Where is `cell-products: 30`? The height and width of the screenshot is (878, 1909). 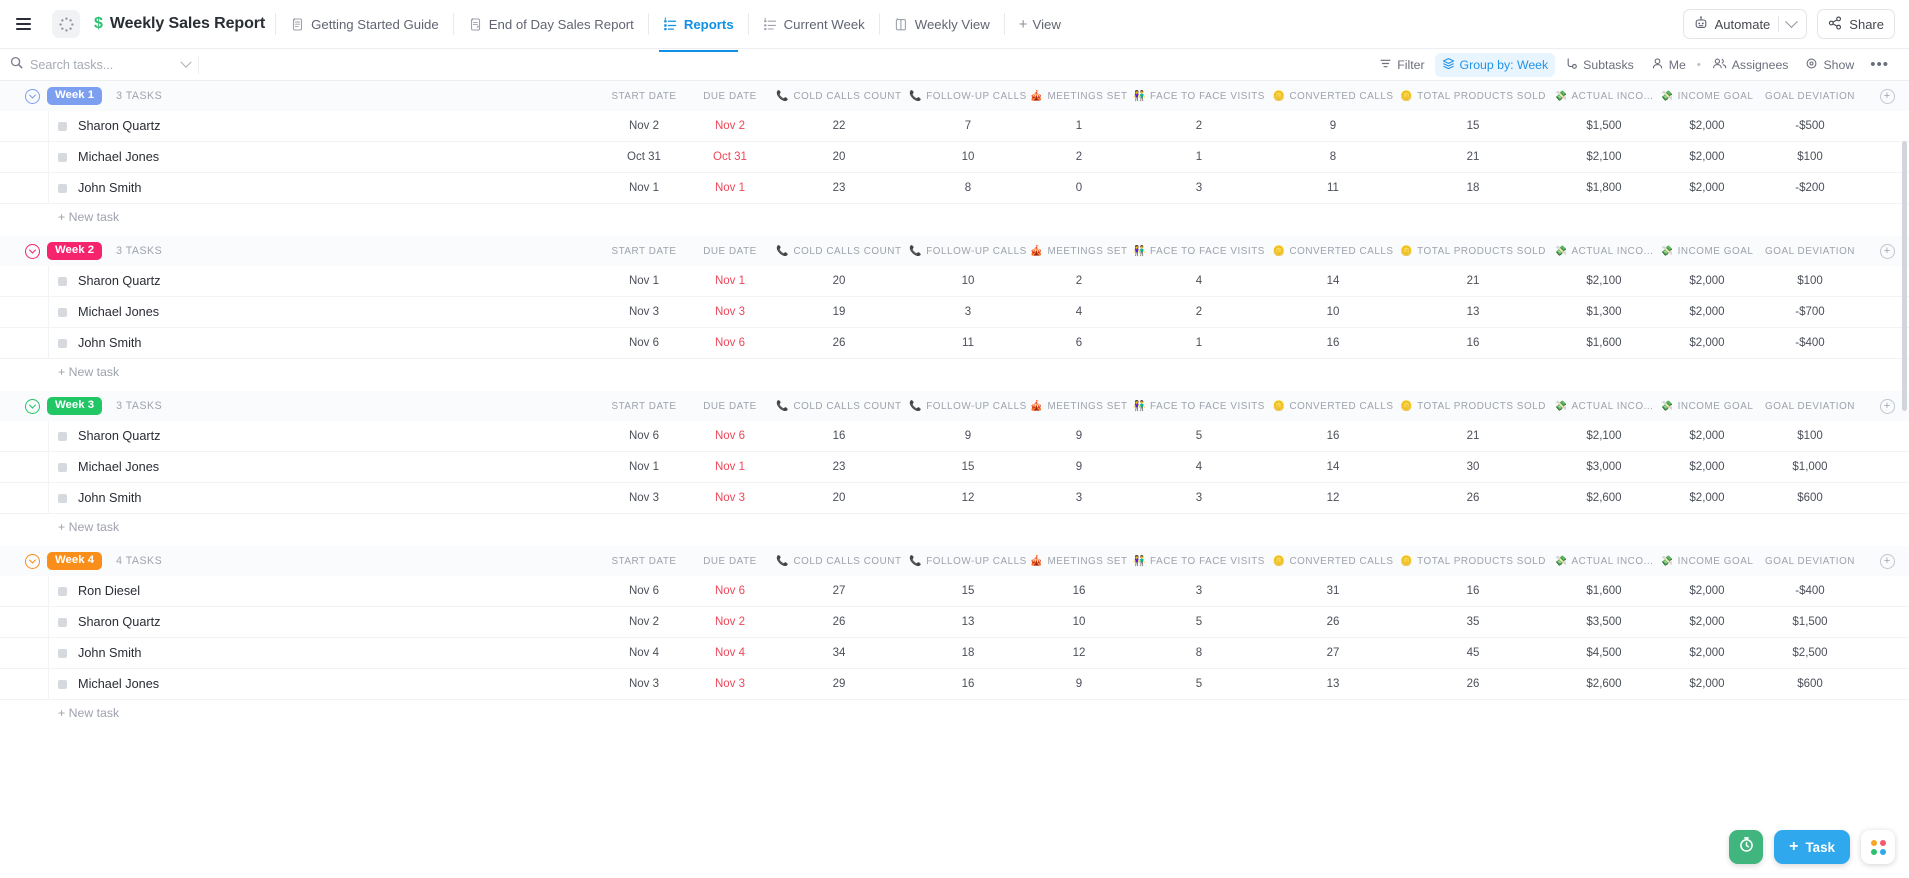
cell-products: 30 is located at coordinates (1473, 467).